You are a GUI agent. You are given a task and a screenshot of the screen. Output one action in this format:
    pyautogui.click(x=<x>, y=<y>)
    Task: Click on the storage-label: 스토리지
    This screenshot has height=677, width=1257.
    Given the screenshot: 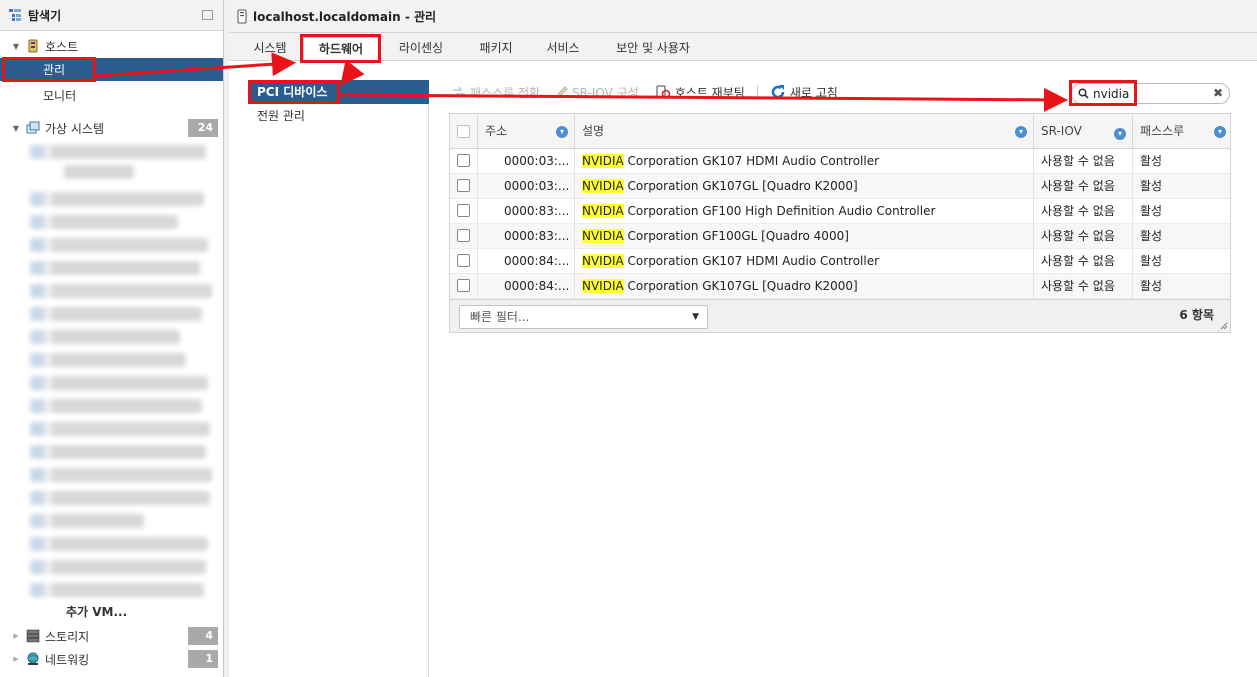 What is the action you would take?
    pyautogui.click(x=67, y=636)
    